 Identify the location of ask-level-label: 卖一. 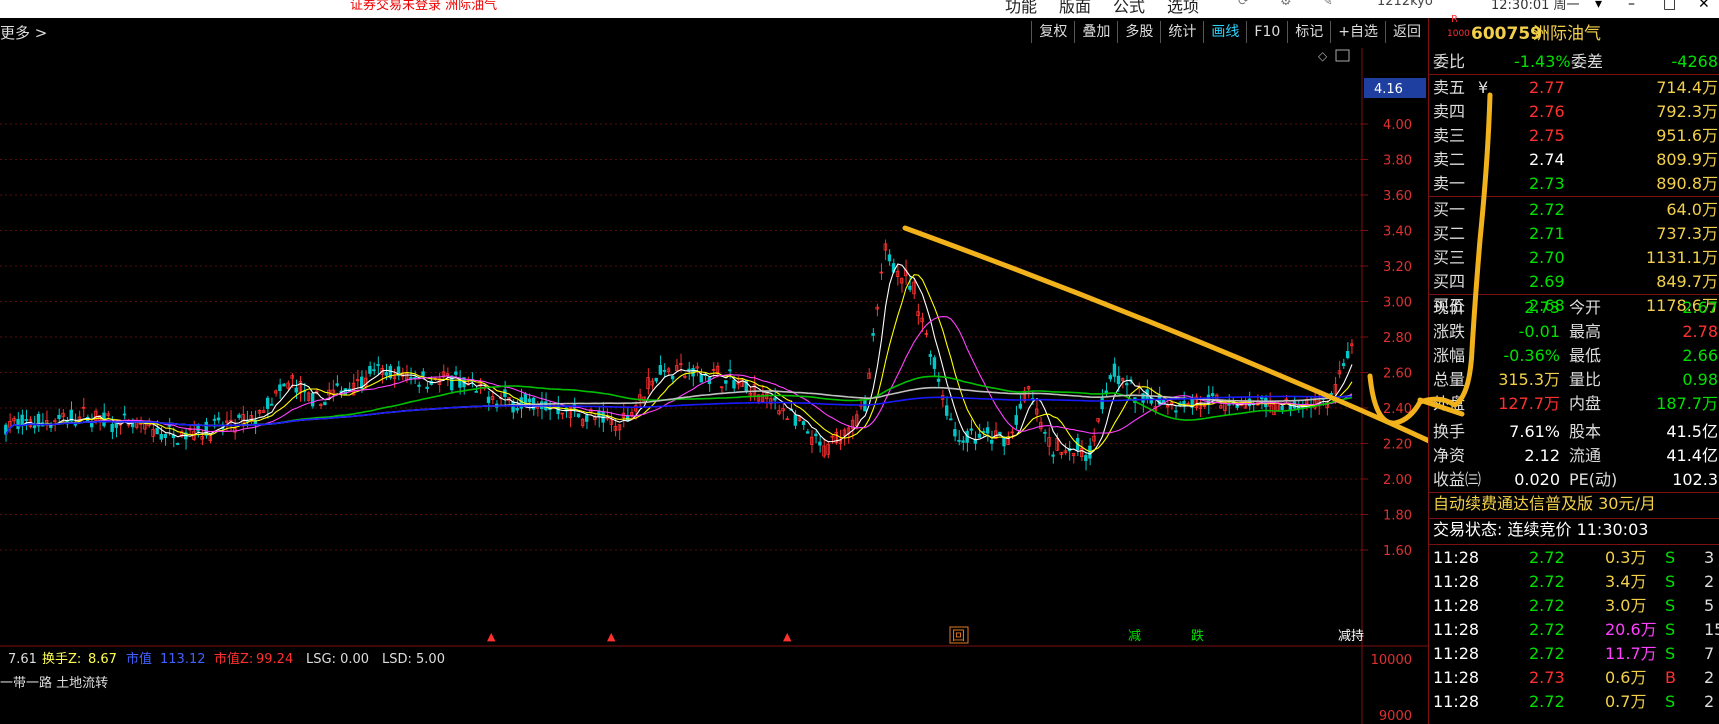
(1449, 183).